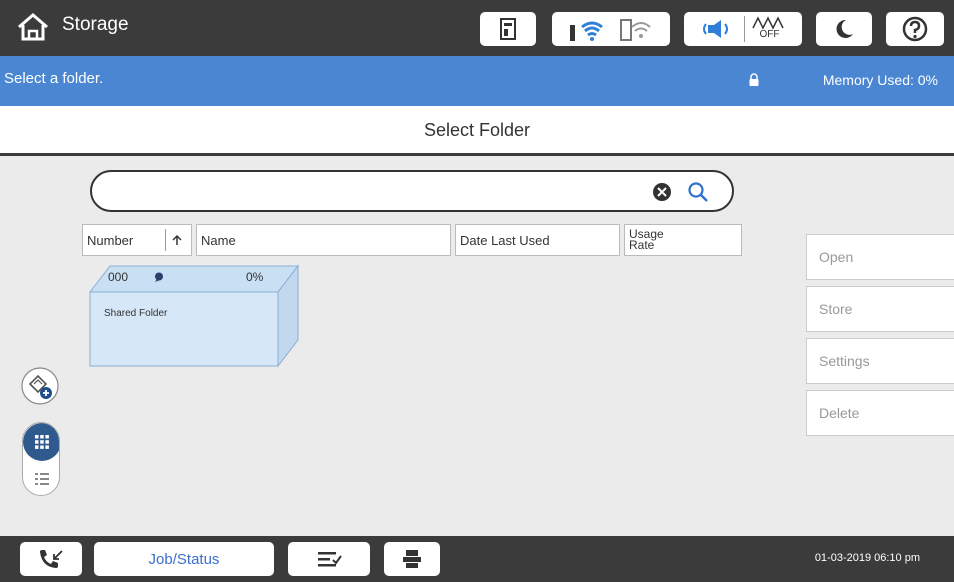 This screenshot has width=954, height=582. Describe the element at coordinates (184, 559) in the screenshot. I see `job-status-button: Job/Status` at that location.